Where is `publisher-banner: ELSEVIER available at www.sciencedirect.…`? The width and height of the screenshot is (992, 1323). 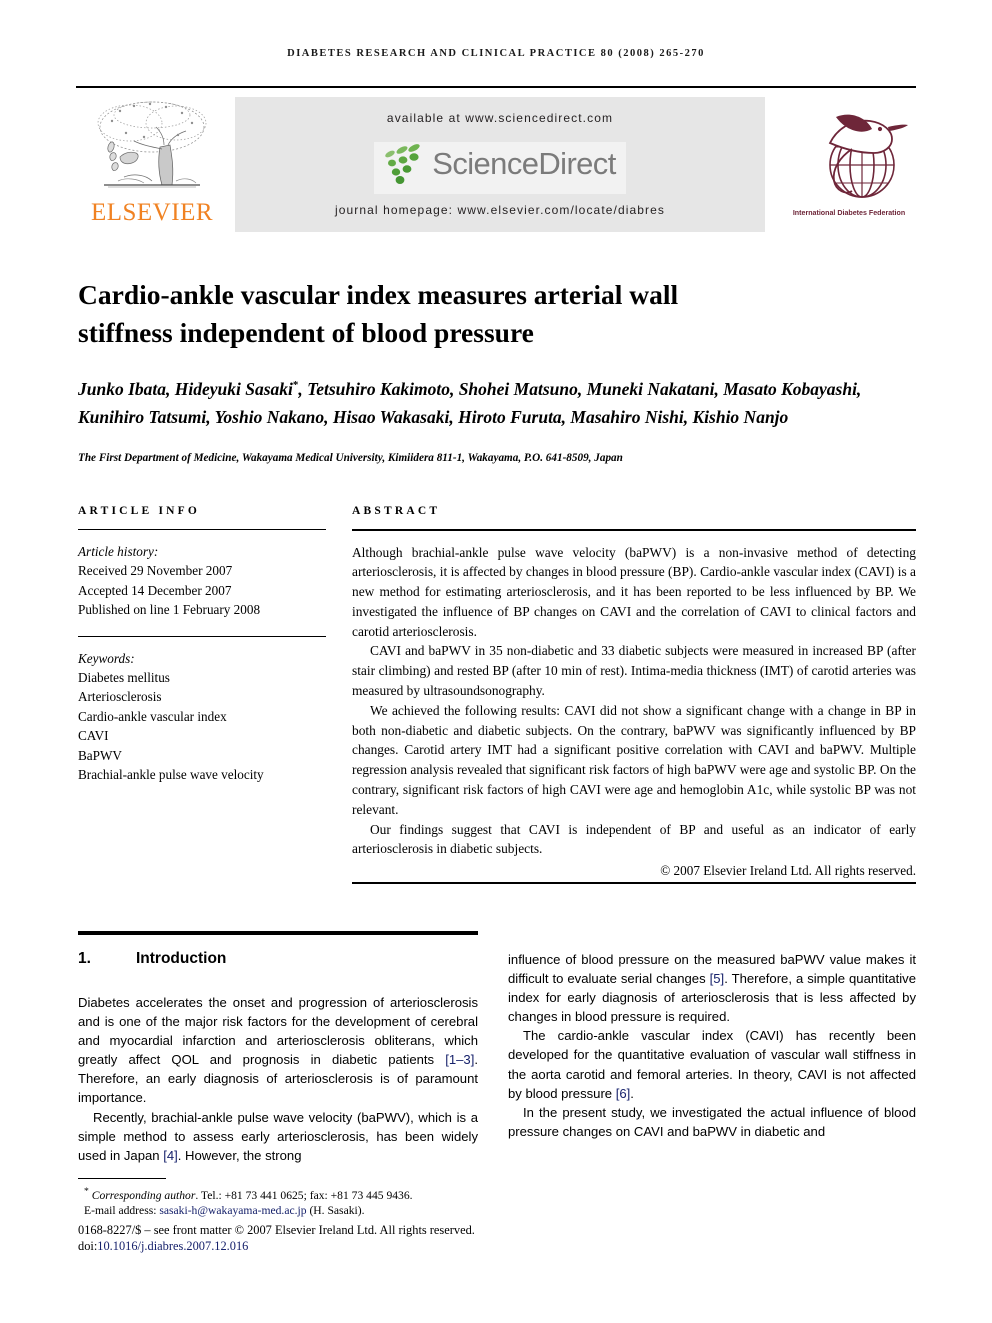
publisher-banner: ELSEVIER available at www.sciencedirect.… is located at coordinates (496, 165).